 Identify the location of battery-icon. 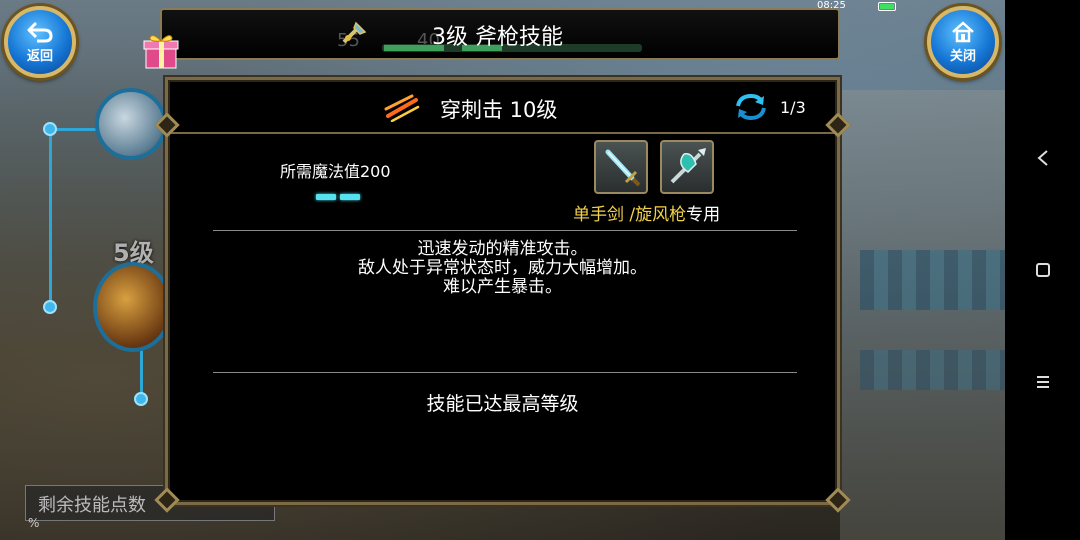
(887, 6).